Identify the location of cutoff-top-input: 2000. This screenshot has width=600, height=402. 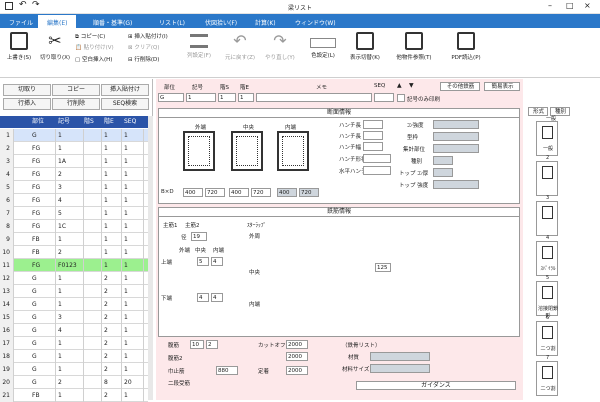
(297, 344).